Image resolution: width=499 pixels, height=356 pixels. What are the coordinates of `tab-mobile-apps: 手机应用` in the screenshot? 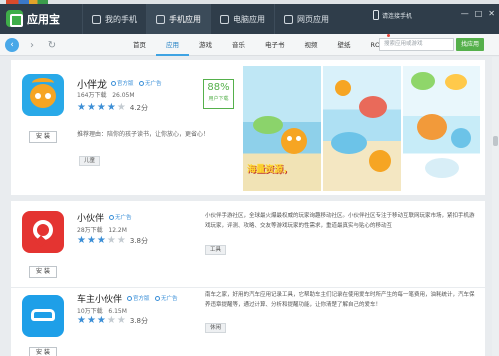 It's located at (178, 19).